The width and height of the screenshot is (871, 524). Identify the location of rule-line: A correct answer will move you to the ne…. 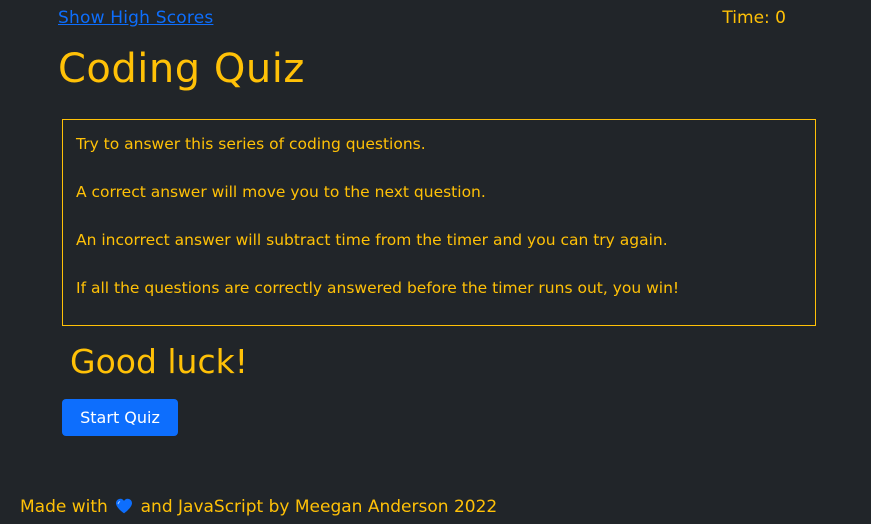
(281, 192).